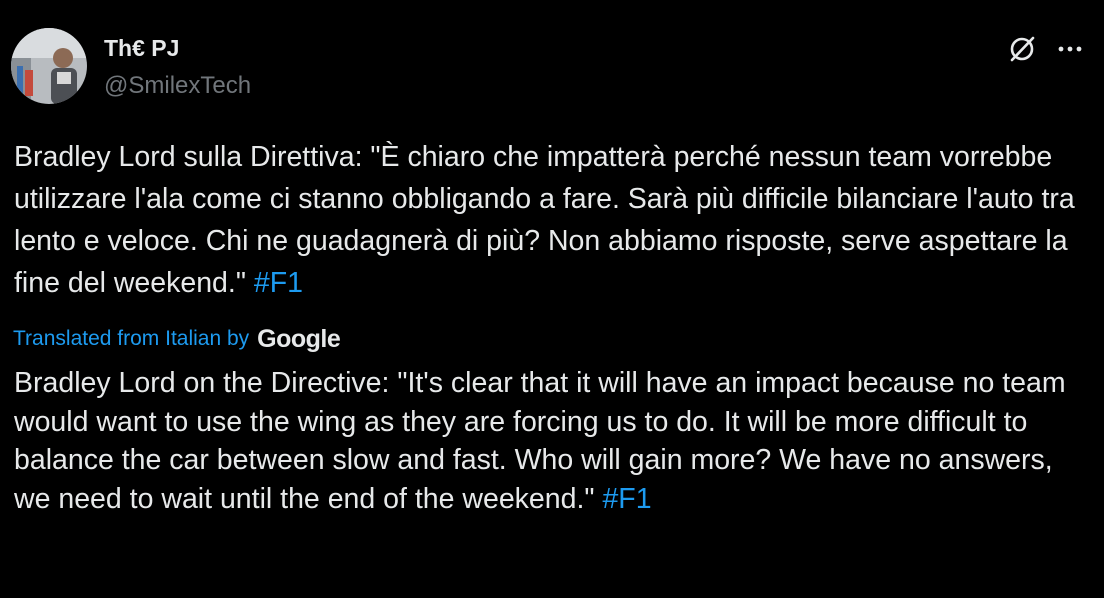  Describe the element at coordinates (626, 499) in the screenshot. I see `translated-hashtag-link: #F1` at that location.